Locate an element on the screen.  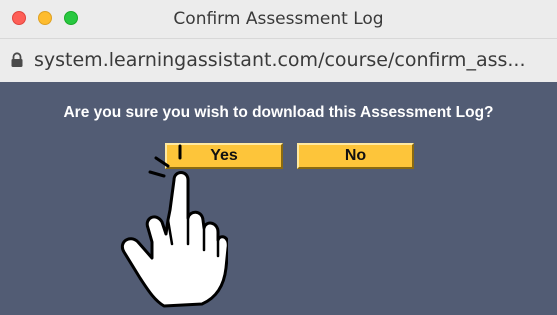
hand-pointer-cursor-icon is located at coordinates (174, 226).